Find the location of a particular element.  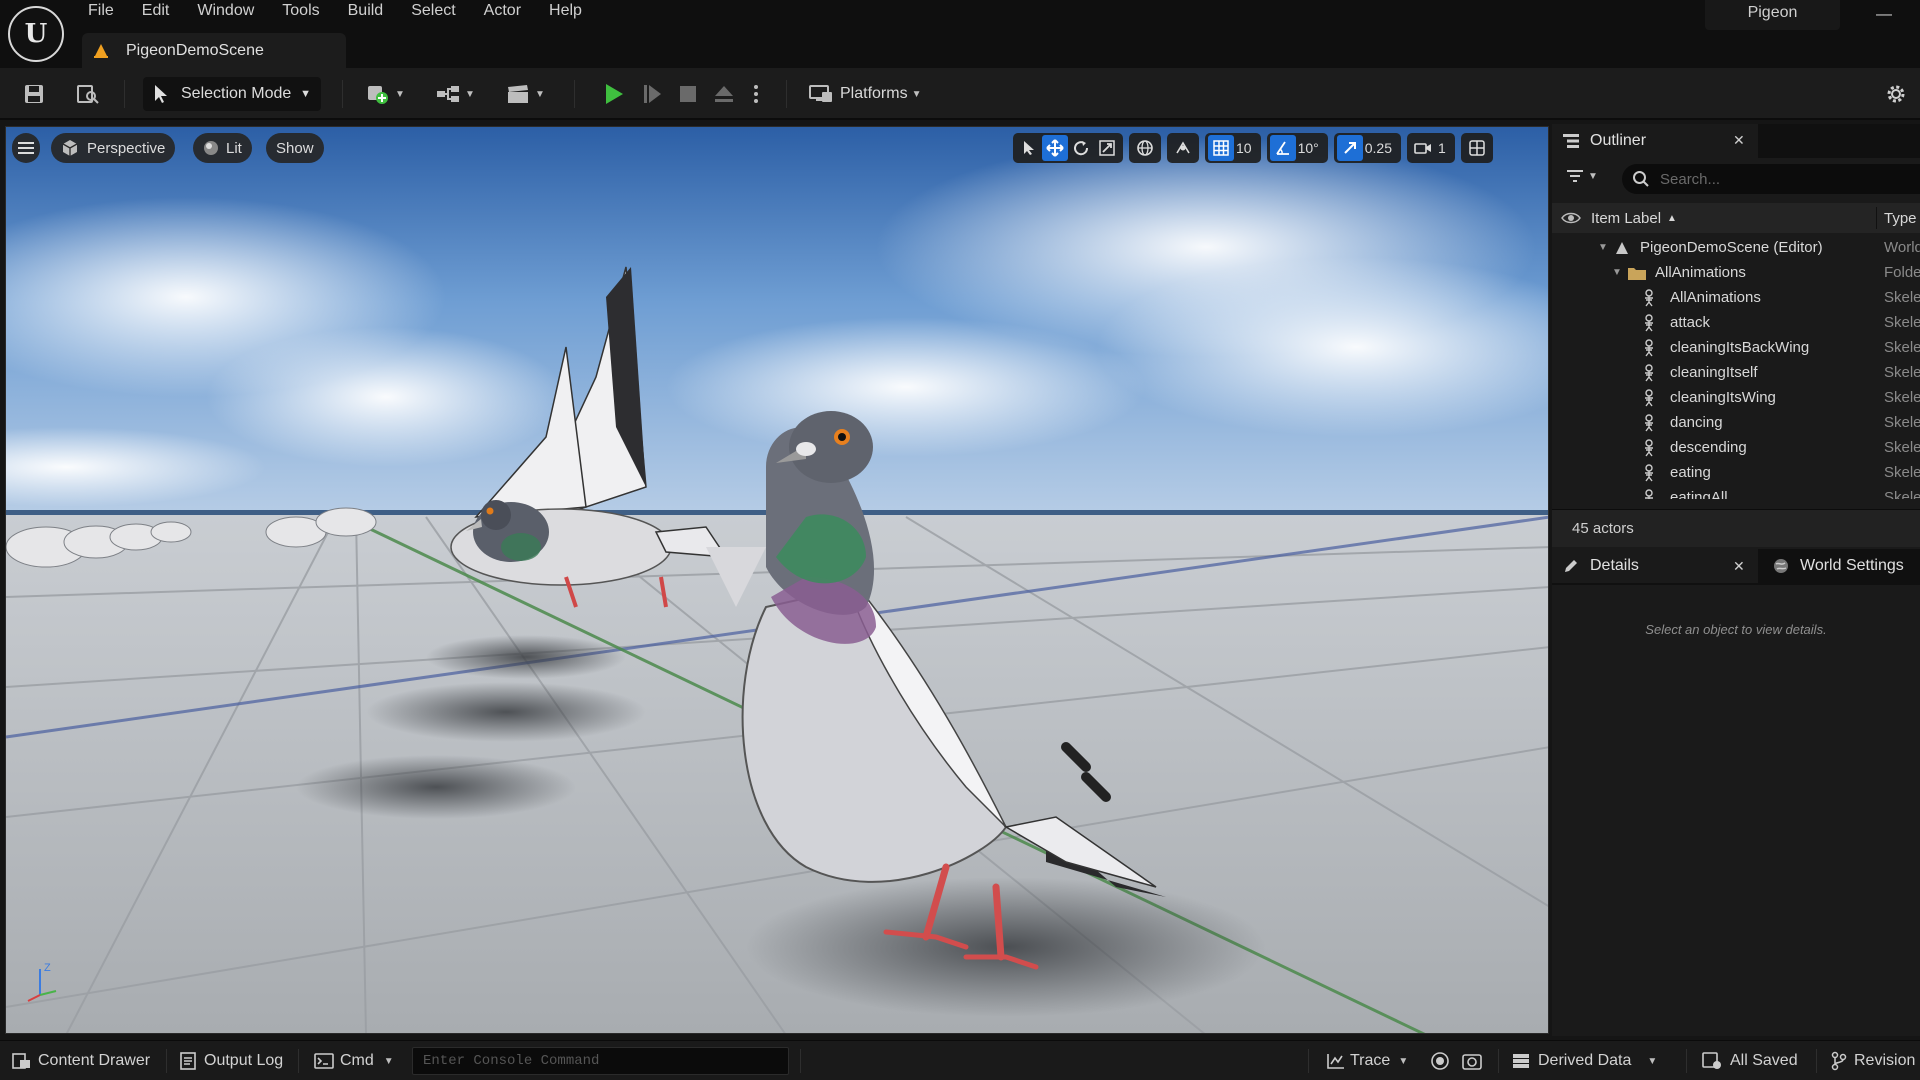

status-separator is located at coordinates (800, 1061).